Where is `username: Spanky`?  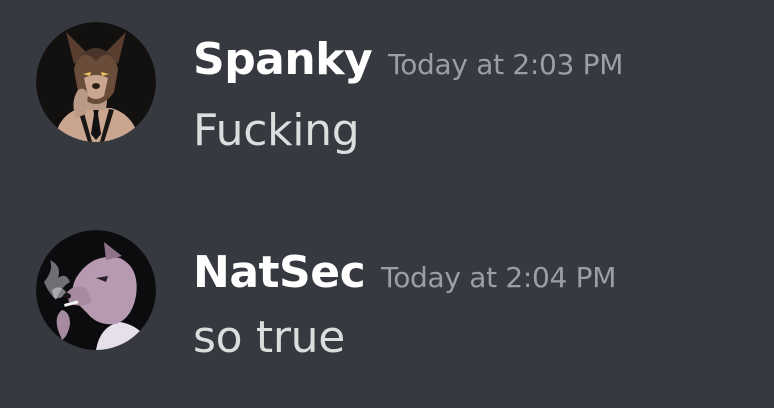 username: Spanky is located at coordinates (283, 59).